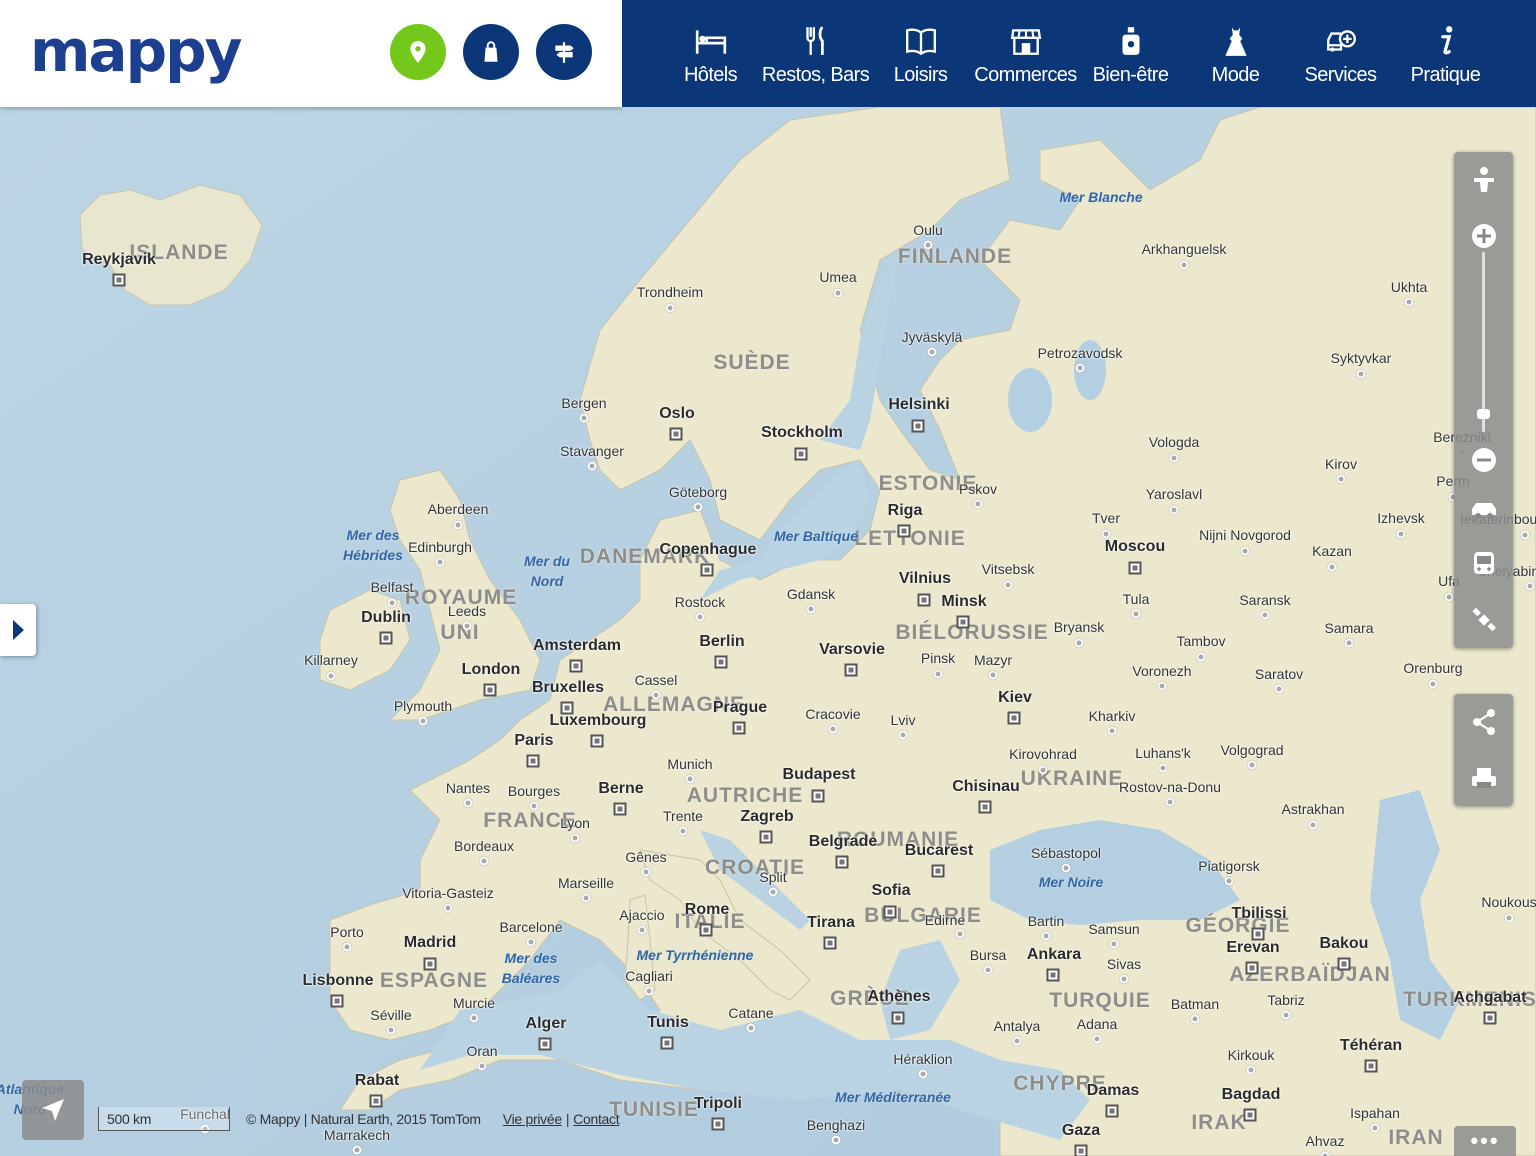 The height and width of the screenshot is (1156, 1536). Describe the element at coordinates (1130, 53) in the screenshot. I see `nav-bien-etre: Bien-être` at that location.